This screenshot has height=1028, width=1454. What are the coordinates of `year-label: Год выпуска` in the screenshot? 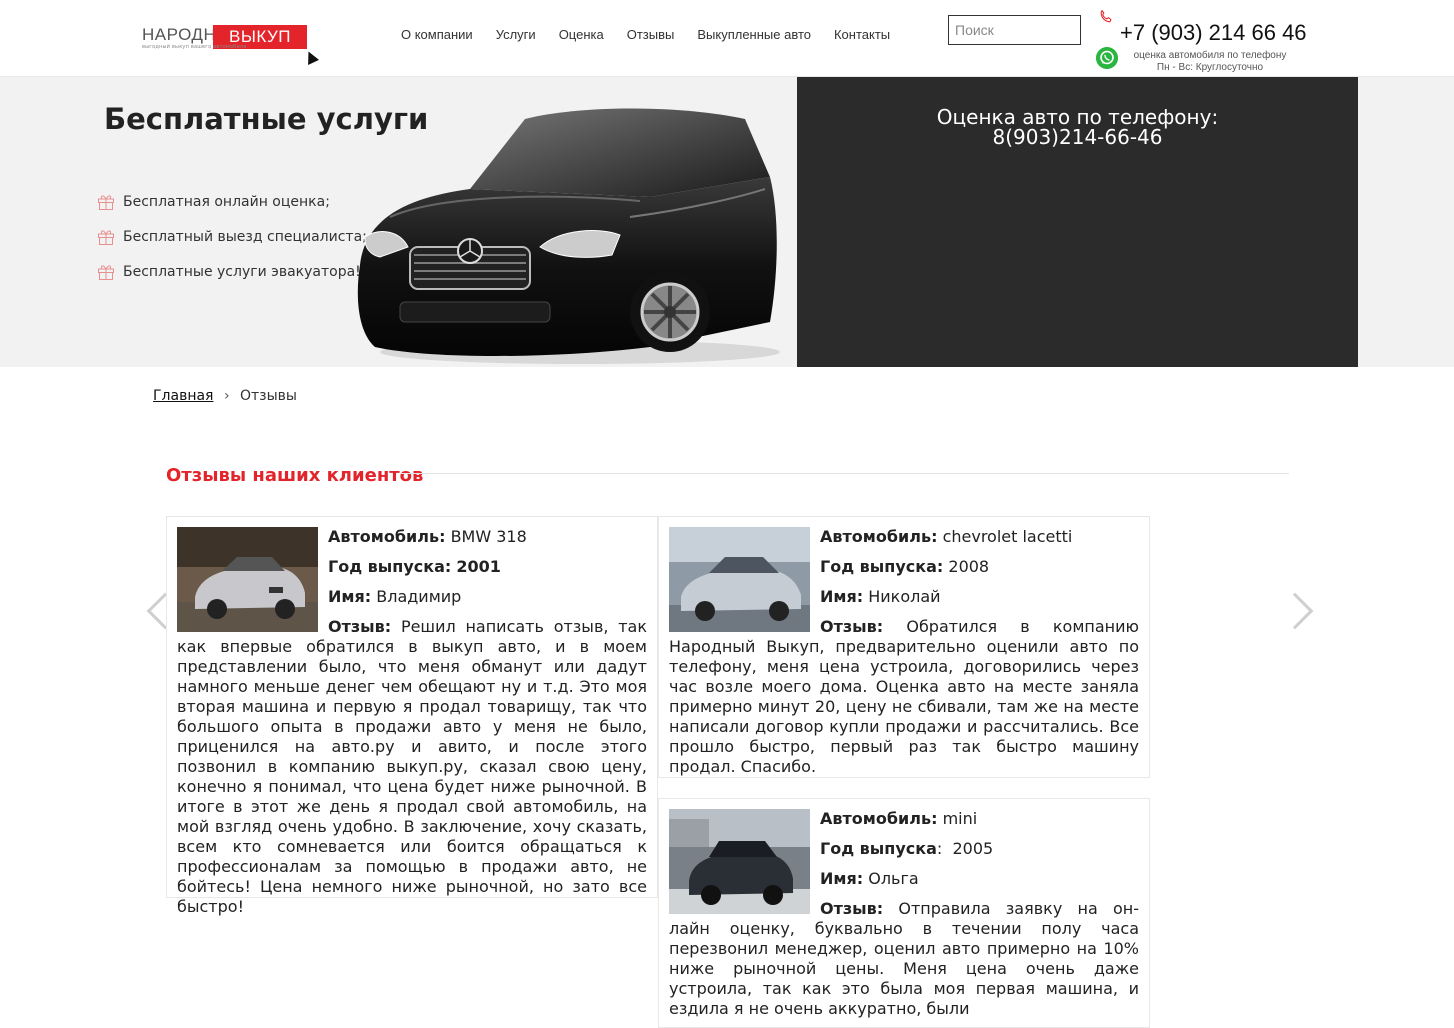 It's located at (878, 848).